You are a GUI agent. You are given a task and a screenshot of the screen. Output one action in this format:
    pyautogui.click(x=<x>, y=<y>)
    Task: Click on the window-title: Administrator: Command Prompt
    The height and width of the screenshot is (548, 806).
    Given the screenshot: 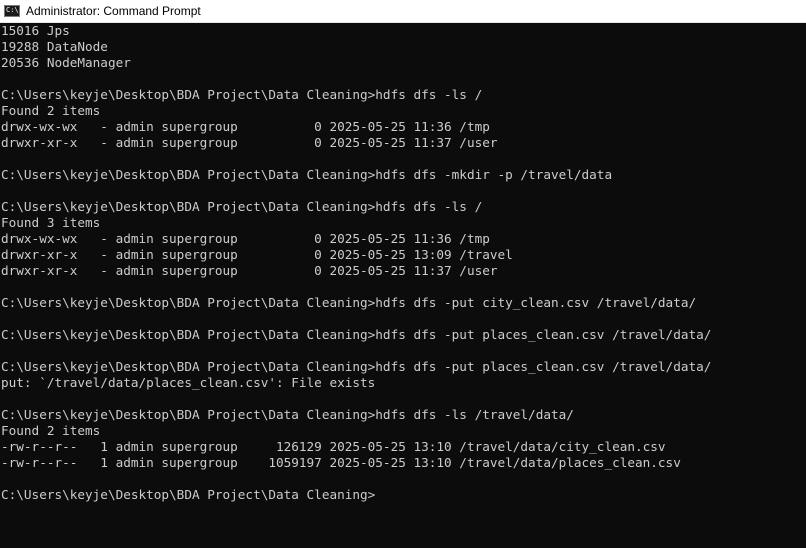 What is the action you would take?
    pyautogui.click(x=113, y=11)
    